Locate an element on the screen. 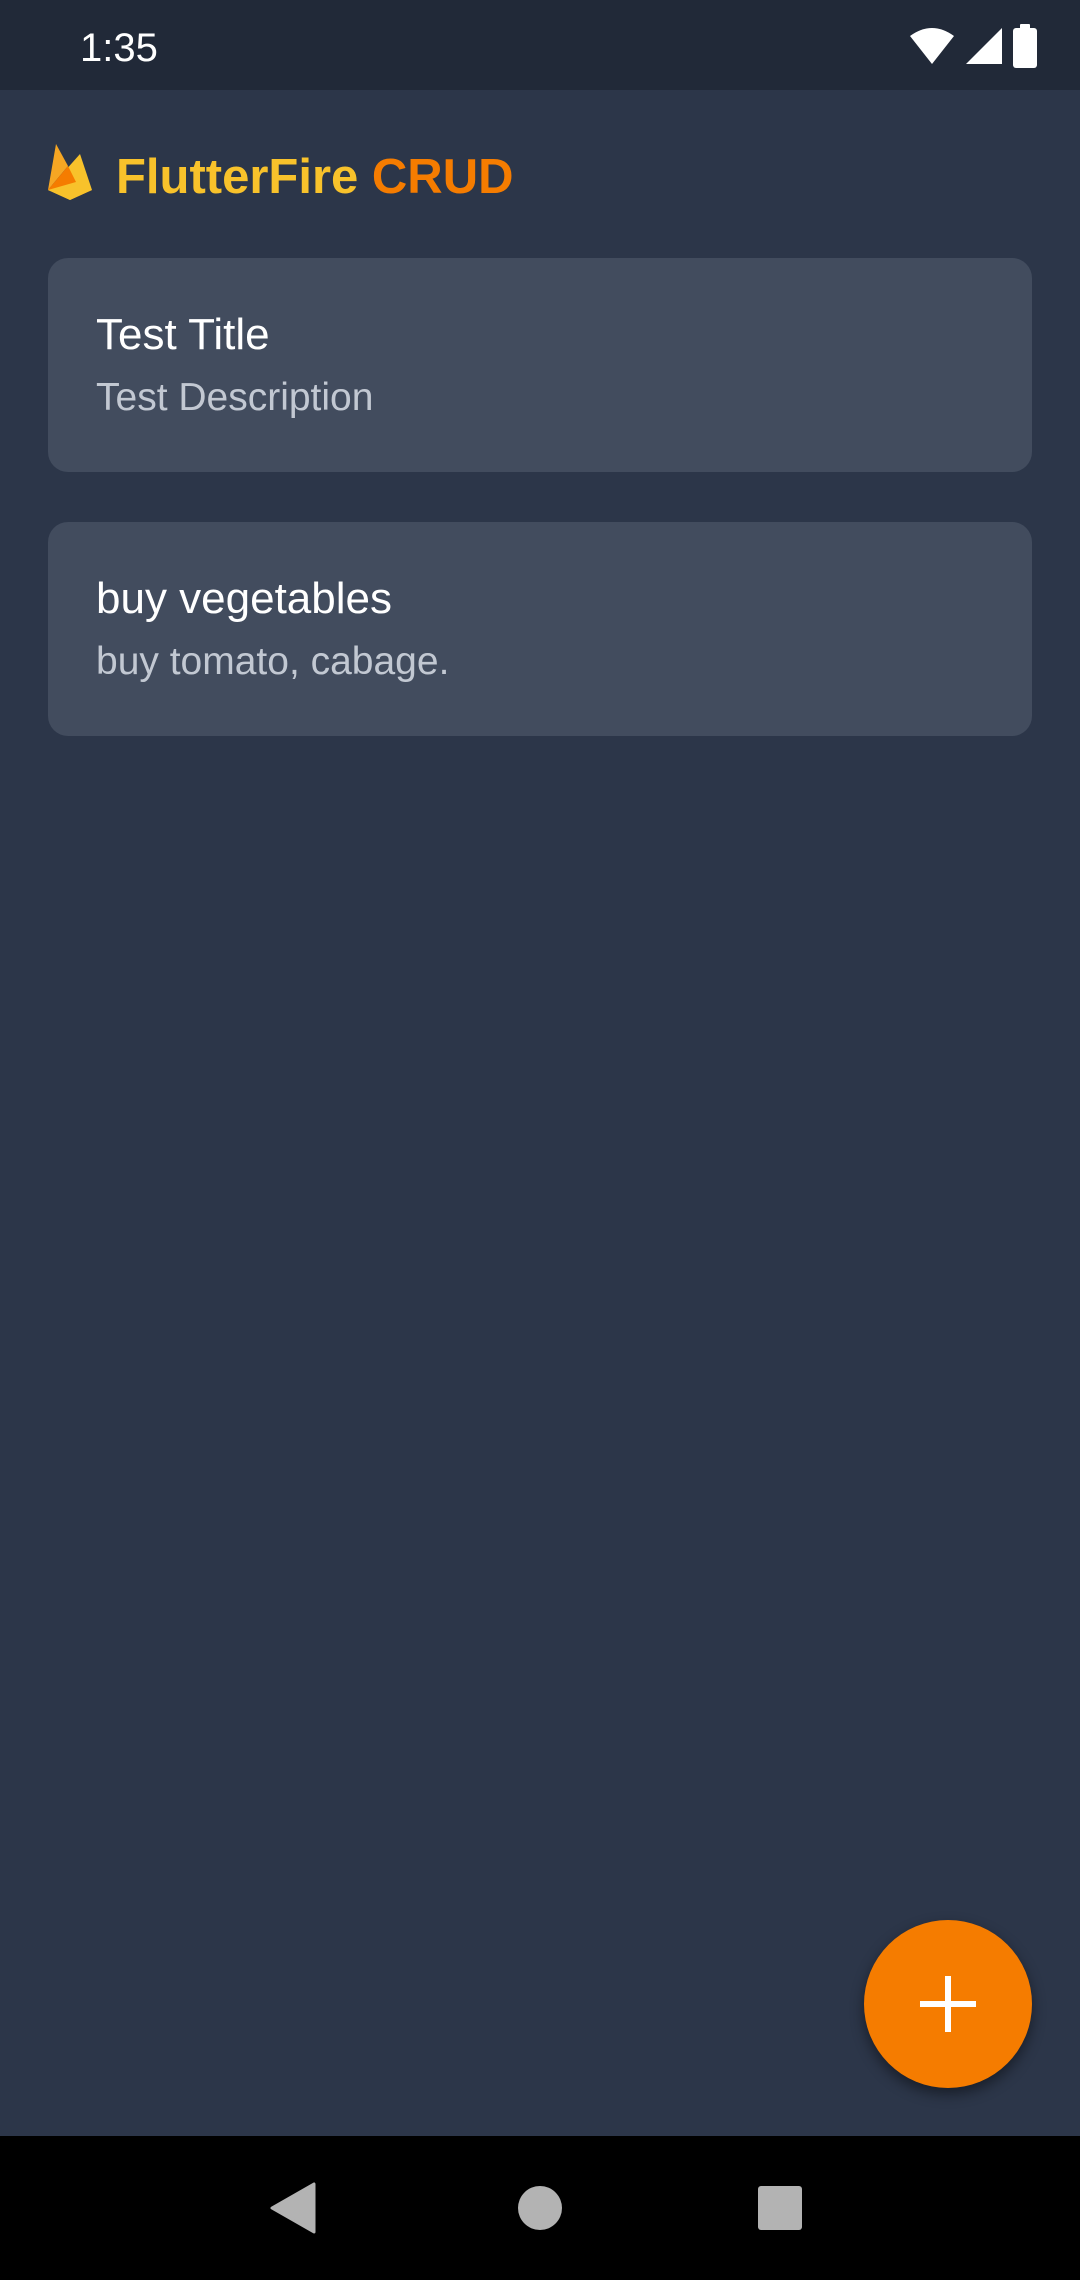 The width and height of the screenshot is (1080, 2280). home-icon is located at coordinates (540, 2208).